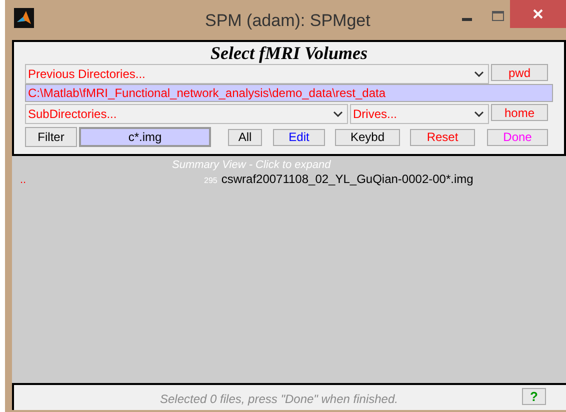  I want to click on app-logo-icon, so click(24, 18).